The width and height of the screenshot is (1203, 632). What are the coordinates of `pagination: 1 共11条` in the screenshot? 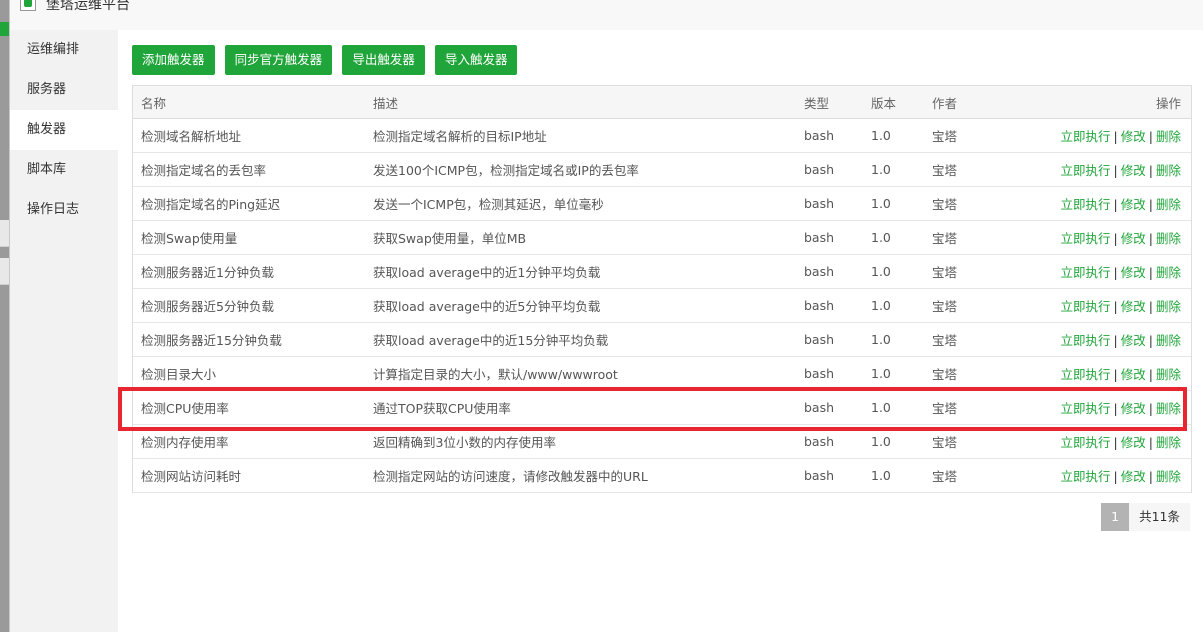 It's located at (1145, 517).